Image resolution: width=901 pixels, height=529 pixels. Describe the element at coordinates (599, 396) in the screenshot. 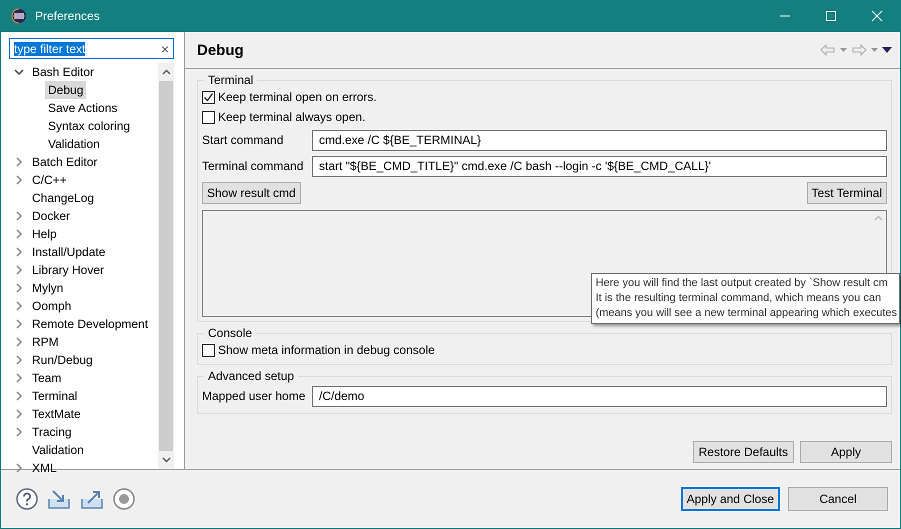

I see `input-field: /C/demo` at that location.